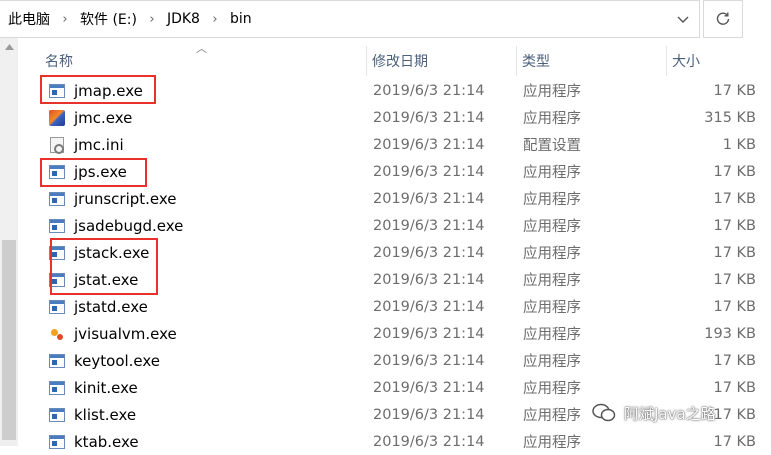  I want to click on file-name: jmap.exe, so click(108, 90).